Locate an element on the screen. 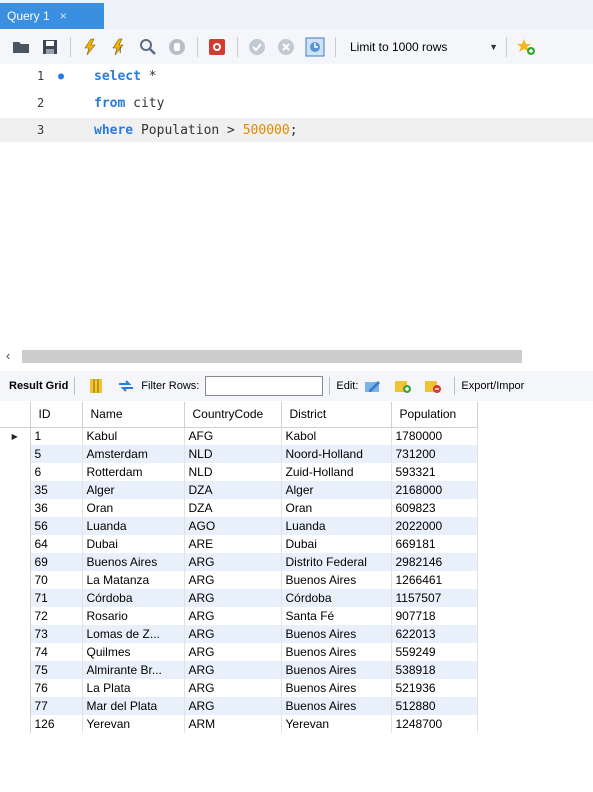 Image resolution: width=593 pixels, height=792 pixels. cell-name: Córdoba is located at coordinates (133, 598).